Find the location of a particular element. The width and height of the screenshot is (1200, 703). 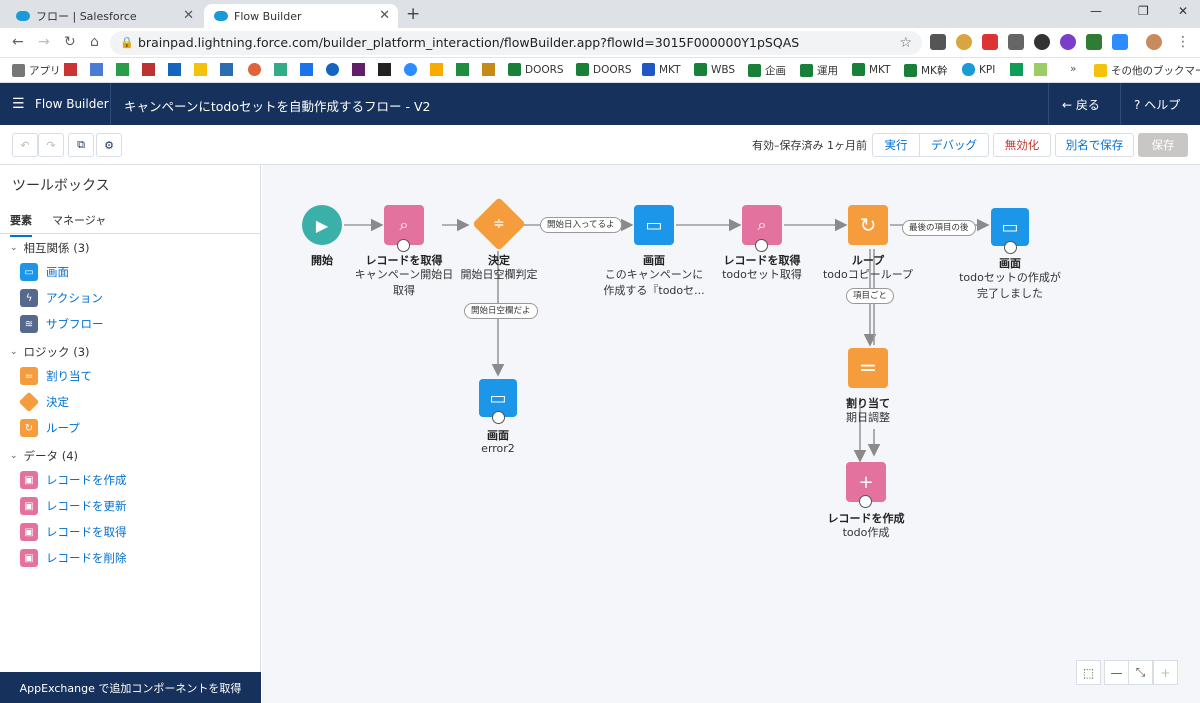

more-menu-icon: ⋮ is located at coordinates (1183, 42).